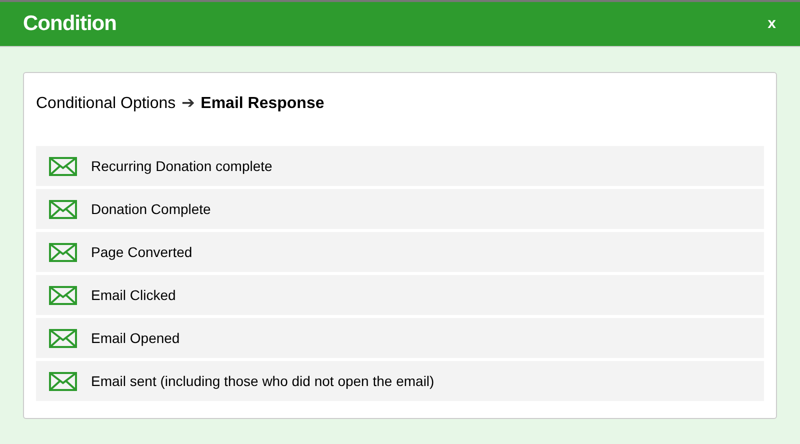 The height and width of the screenshot is (444, 800). I want to click on dialog-title: Condition, so click(69, 24).